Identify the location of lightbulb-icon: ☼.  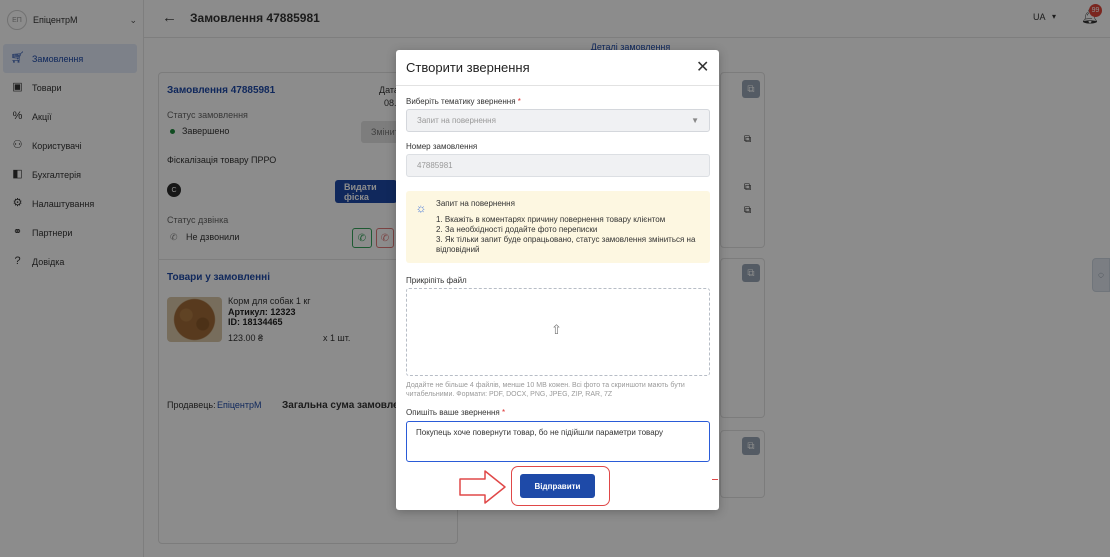
(421, 208).